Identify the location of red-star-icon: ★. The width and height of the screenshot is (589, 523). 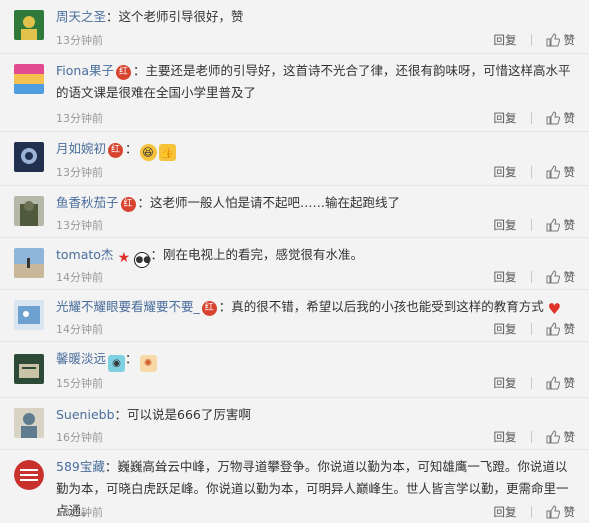
(124, 258).